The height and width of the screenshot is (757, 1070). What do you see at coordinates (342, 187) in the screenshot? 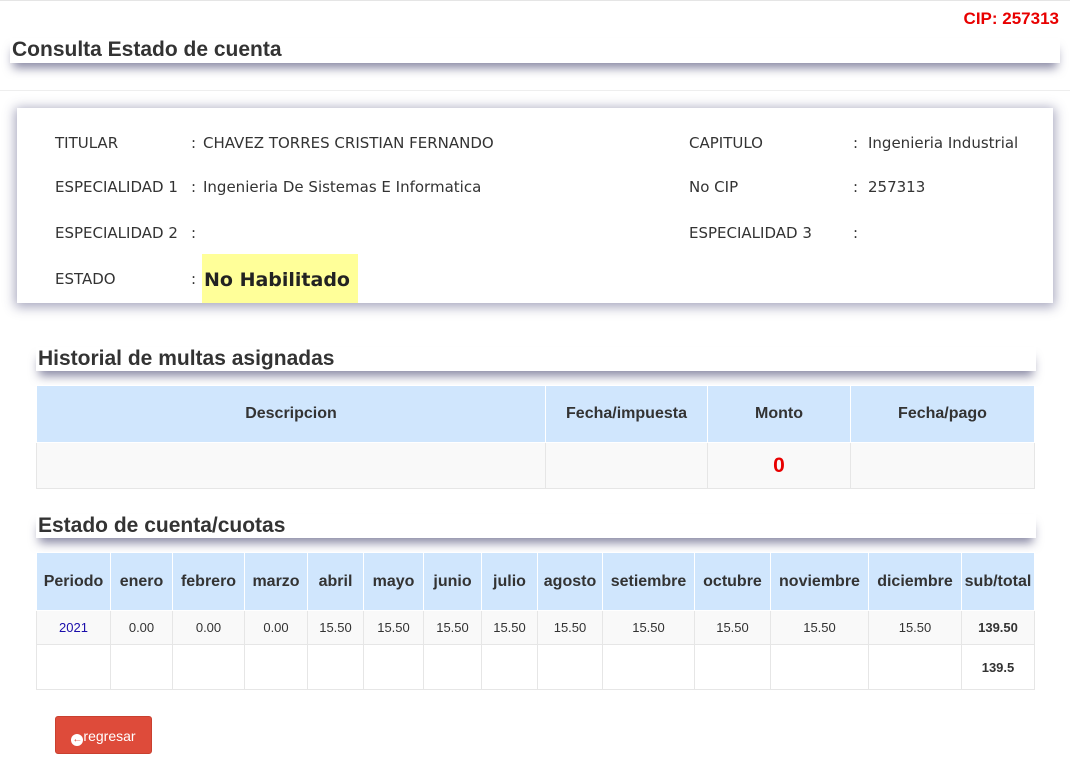
I see `especialidad1-value: Ingenieria De Sistemas E Informatica` at bounding box center [342, 187].